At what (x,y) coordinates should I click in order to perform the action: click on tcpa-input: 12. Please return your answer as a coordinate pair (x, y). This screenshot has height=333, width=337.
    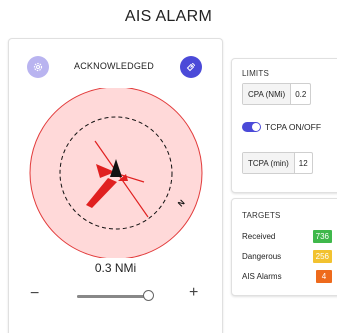
    Looking at the image, I should click on (303, 163).